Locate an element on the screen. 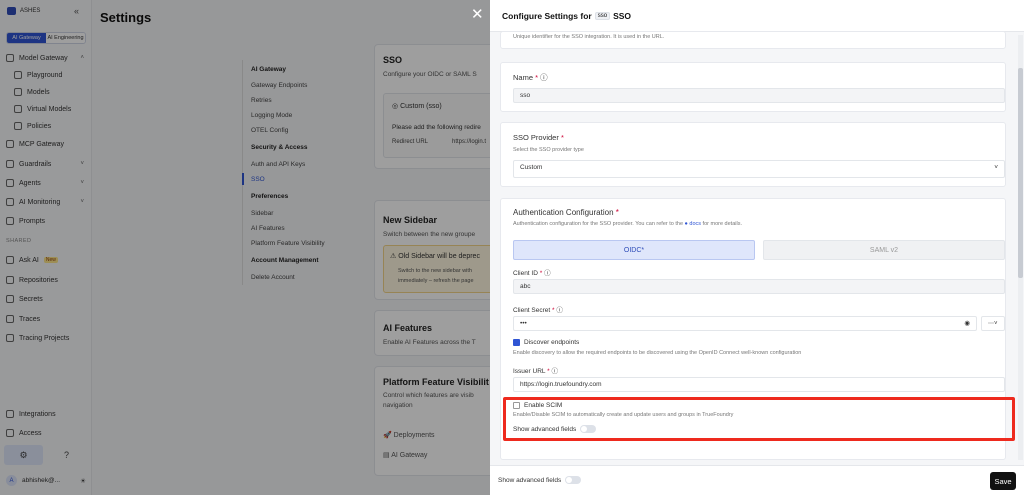  tab-oidc-label: OIDC is located at coordinates (632, 250).